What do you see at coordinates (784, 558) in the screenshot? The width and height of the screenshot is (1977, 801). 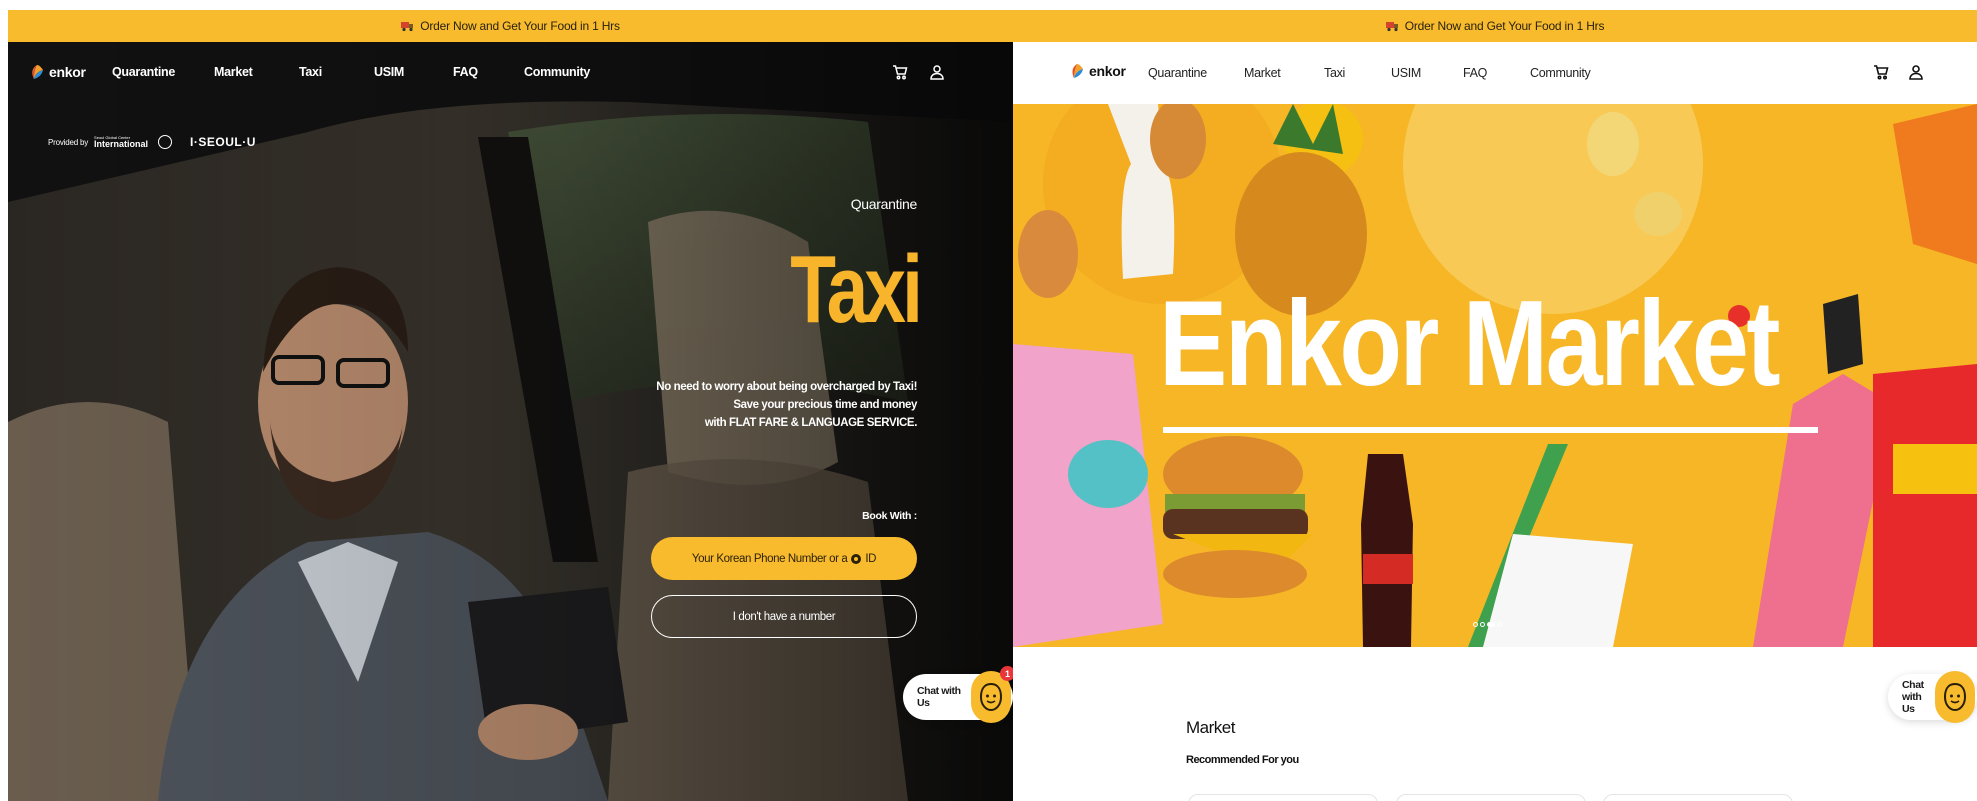 I see `phone-or-kakao-button: Your Korean Phone Number or a ID` at bounding box center [784, 558].